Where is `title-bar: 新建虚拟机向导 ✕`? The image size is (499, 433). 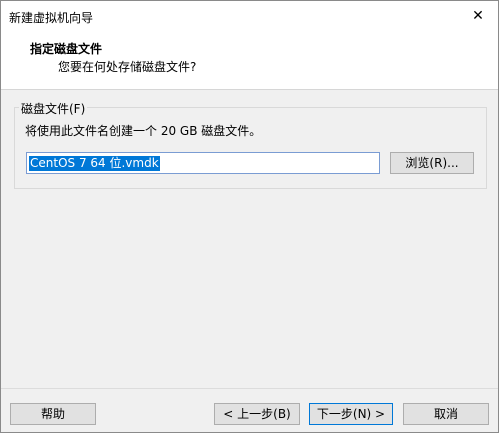 title-bar: 新建虚拟机向导 ✕ is located at coordinates (249, 16).